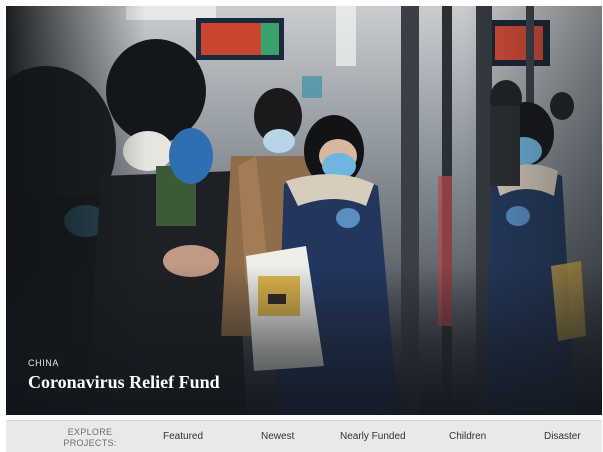  I want to click on explore-link-disaster: Disaster, so click(562, 437).